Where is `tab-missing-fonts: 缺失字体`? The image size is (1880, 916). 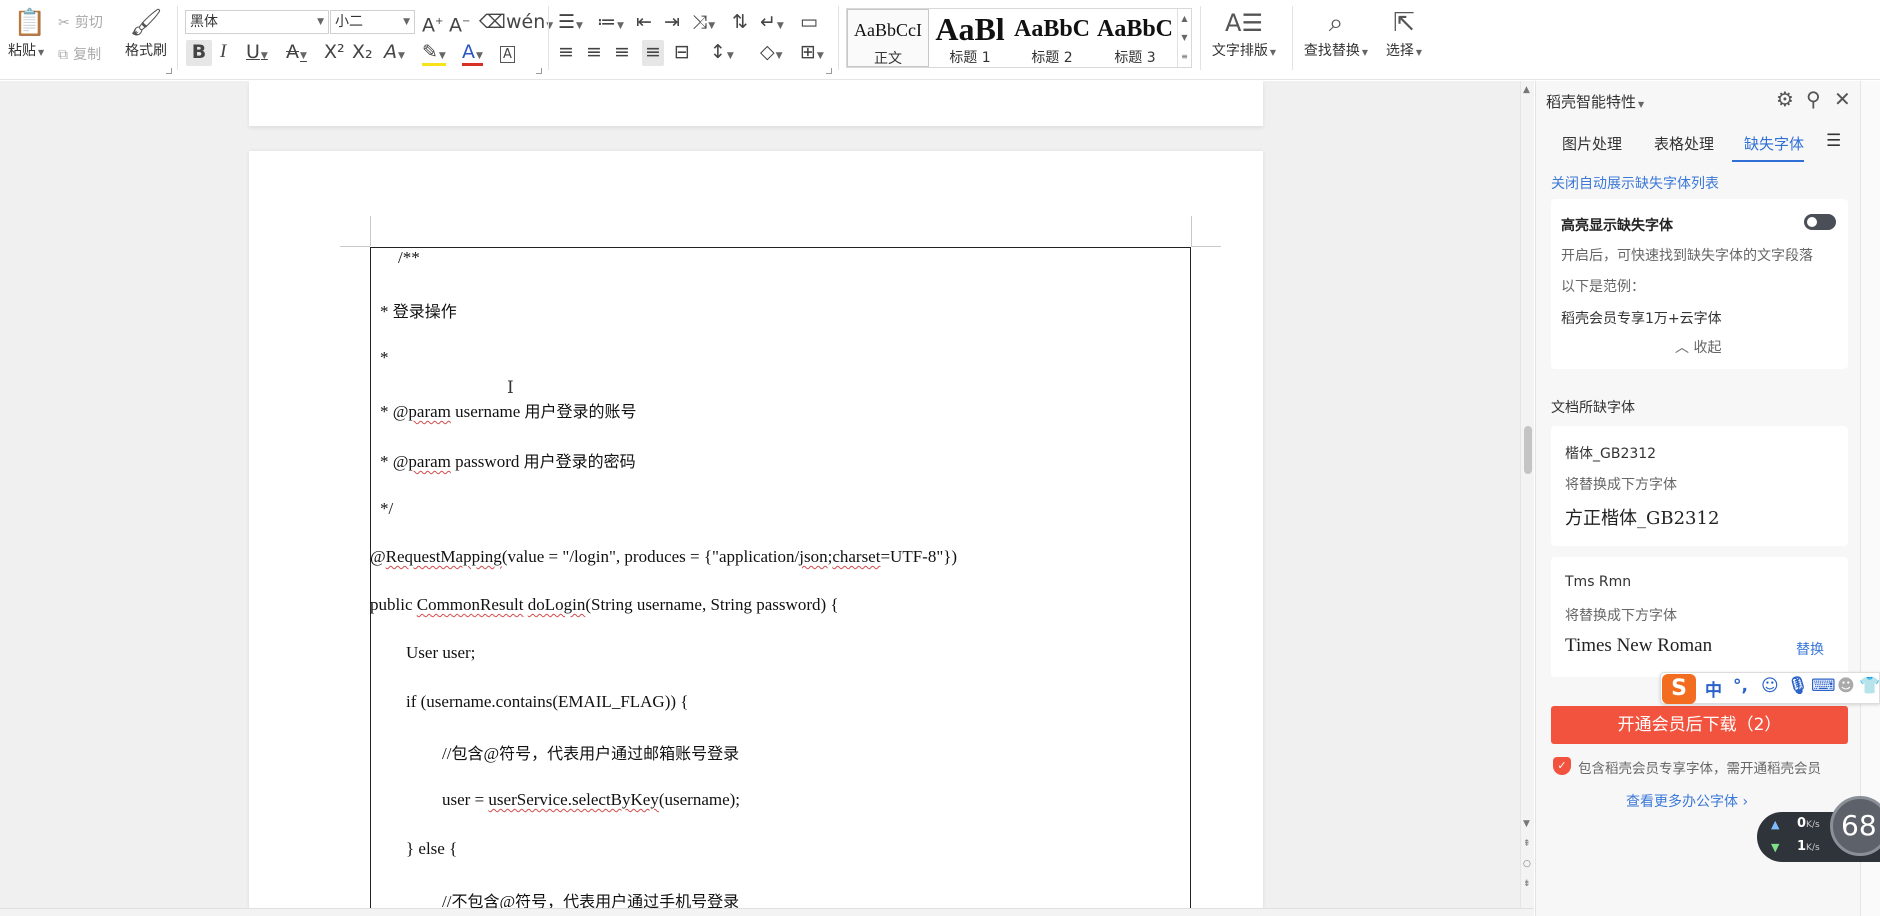
tab-missing-fonts: 缺失字体 is located at coordinates (1774, 143).